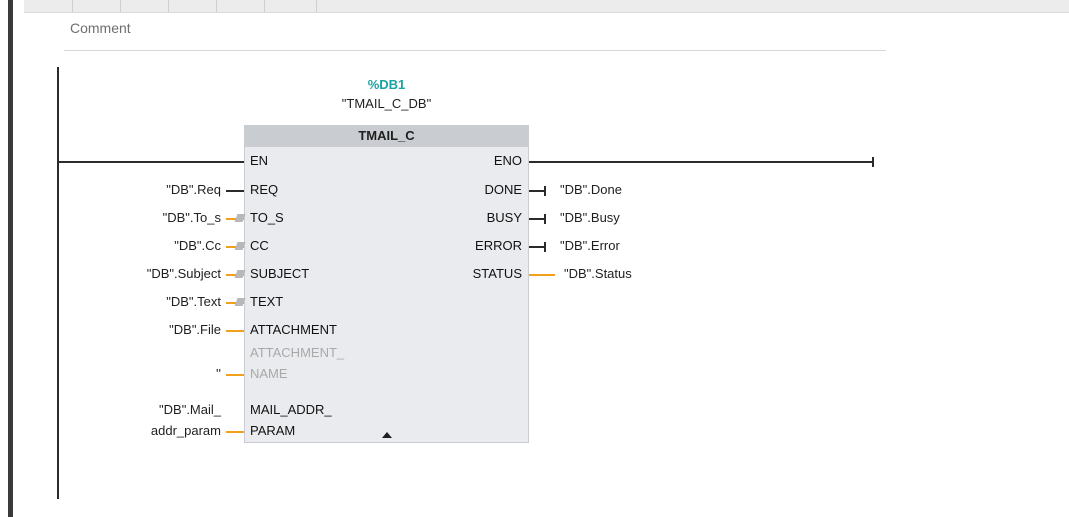 The height and width of the screenshot is (517, 1069). Describe the element at coordinates (235, 375) in the screenshot. I see `lead-attachment-name` at that location.